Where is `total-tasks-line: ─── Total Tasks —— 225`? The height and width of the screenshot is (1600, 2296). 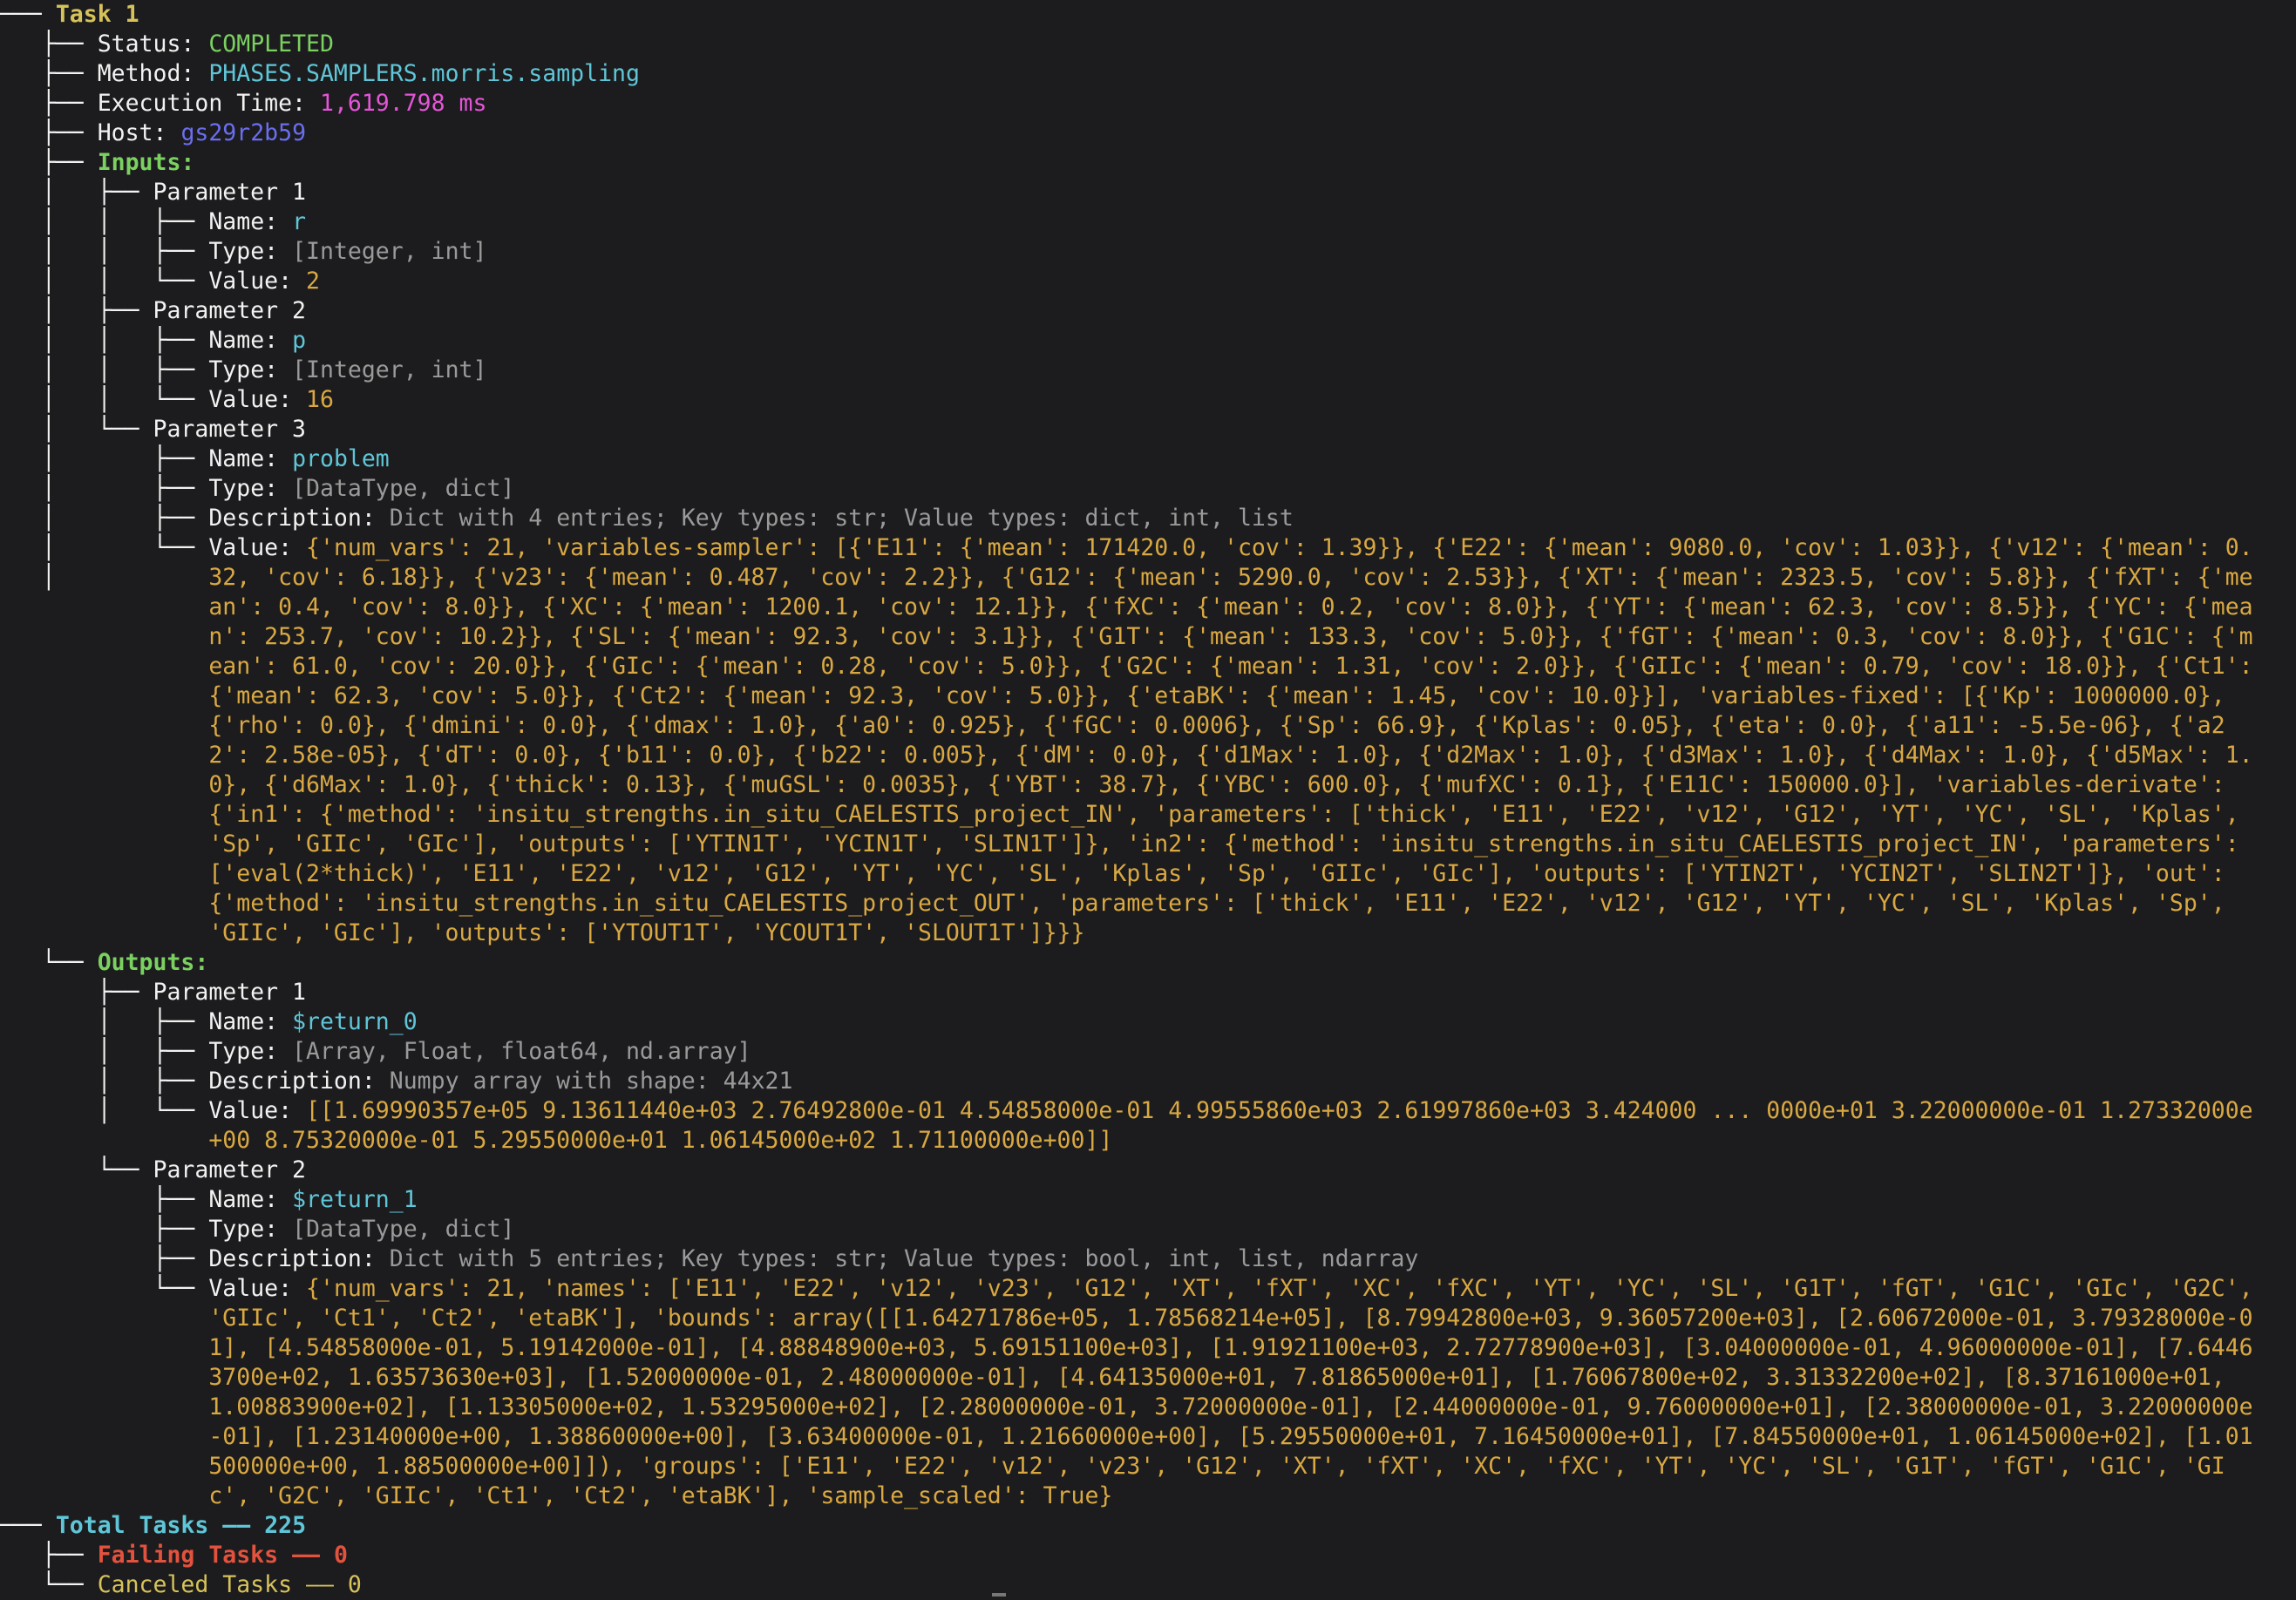 total-tasks-line: ─── Total Tasks —— 225 is located at coordinates (153, 1525).